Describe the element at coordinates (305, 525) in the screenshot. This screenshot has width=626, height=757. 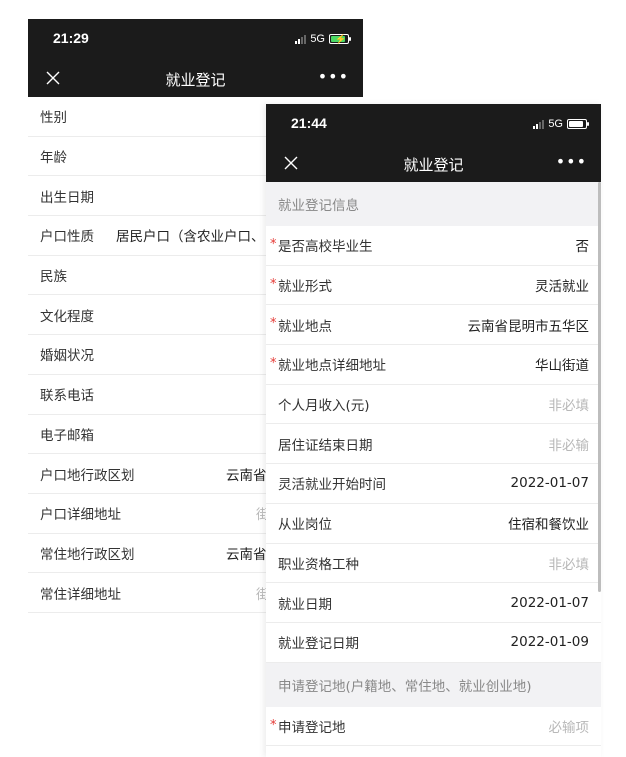
I see `row-label: 从业岗位` at that location.